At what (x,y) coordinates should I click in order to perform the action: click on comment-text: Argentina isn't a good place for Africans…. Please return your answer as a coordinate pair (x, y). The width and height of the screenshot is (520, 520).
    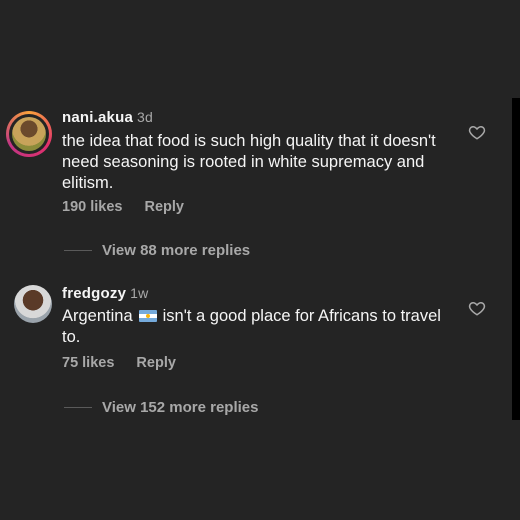
    Looking at the image, I should click on (251, 326).